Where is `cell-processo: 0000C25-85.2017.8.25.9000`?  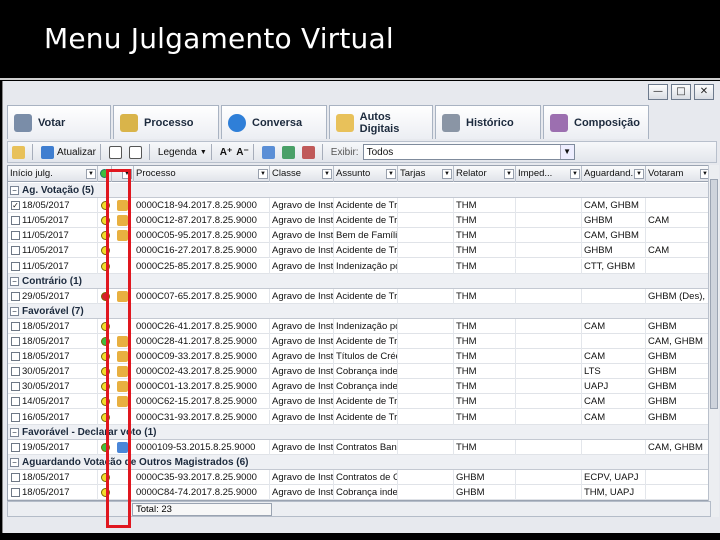 cell-processo: 0000C25-85.2017.8.25.9000 is located at coordinates (202, 266).